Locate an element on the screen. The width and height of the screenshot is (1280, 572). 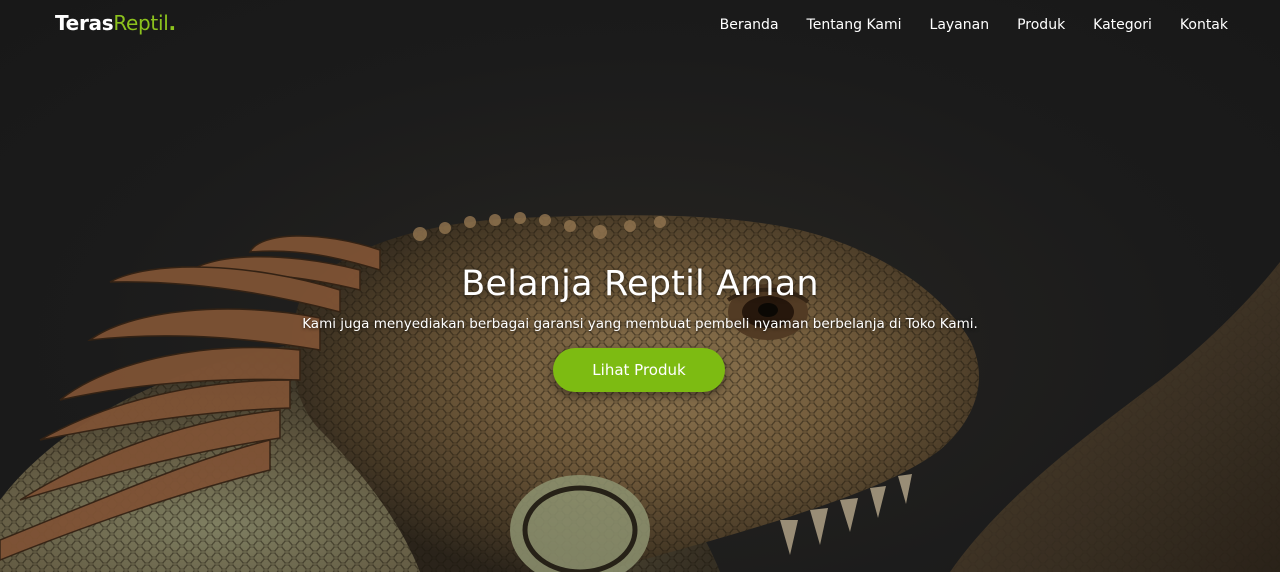
nav-item-kategori: Kategori is located at coordinates (1122, 25).